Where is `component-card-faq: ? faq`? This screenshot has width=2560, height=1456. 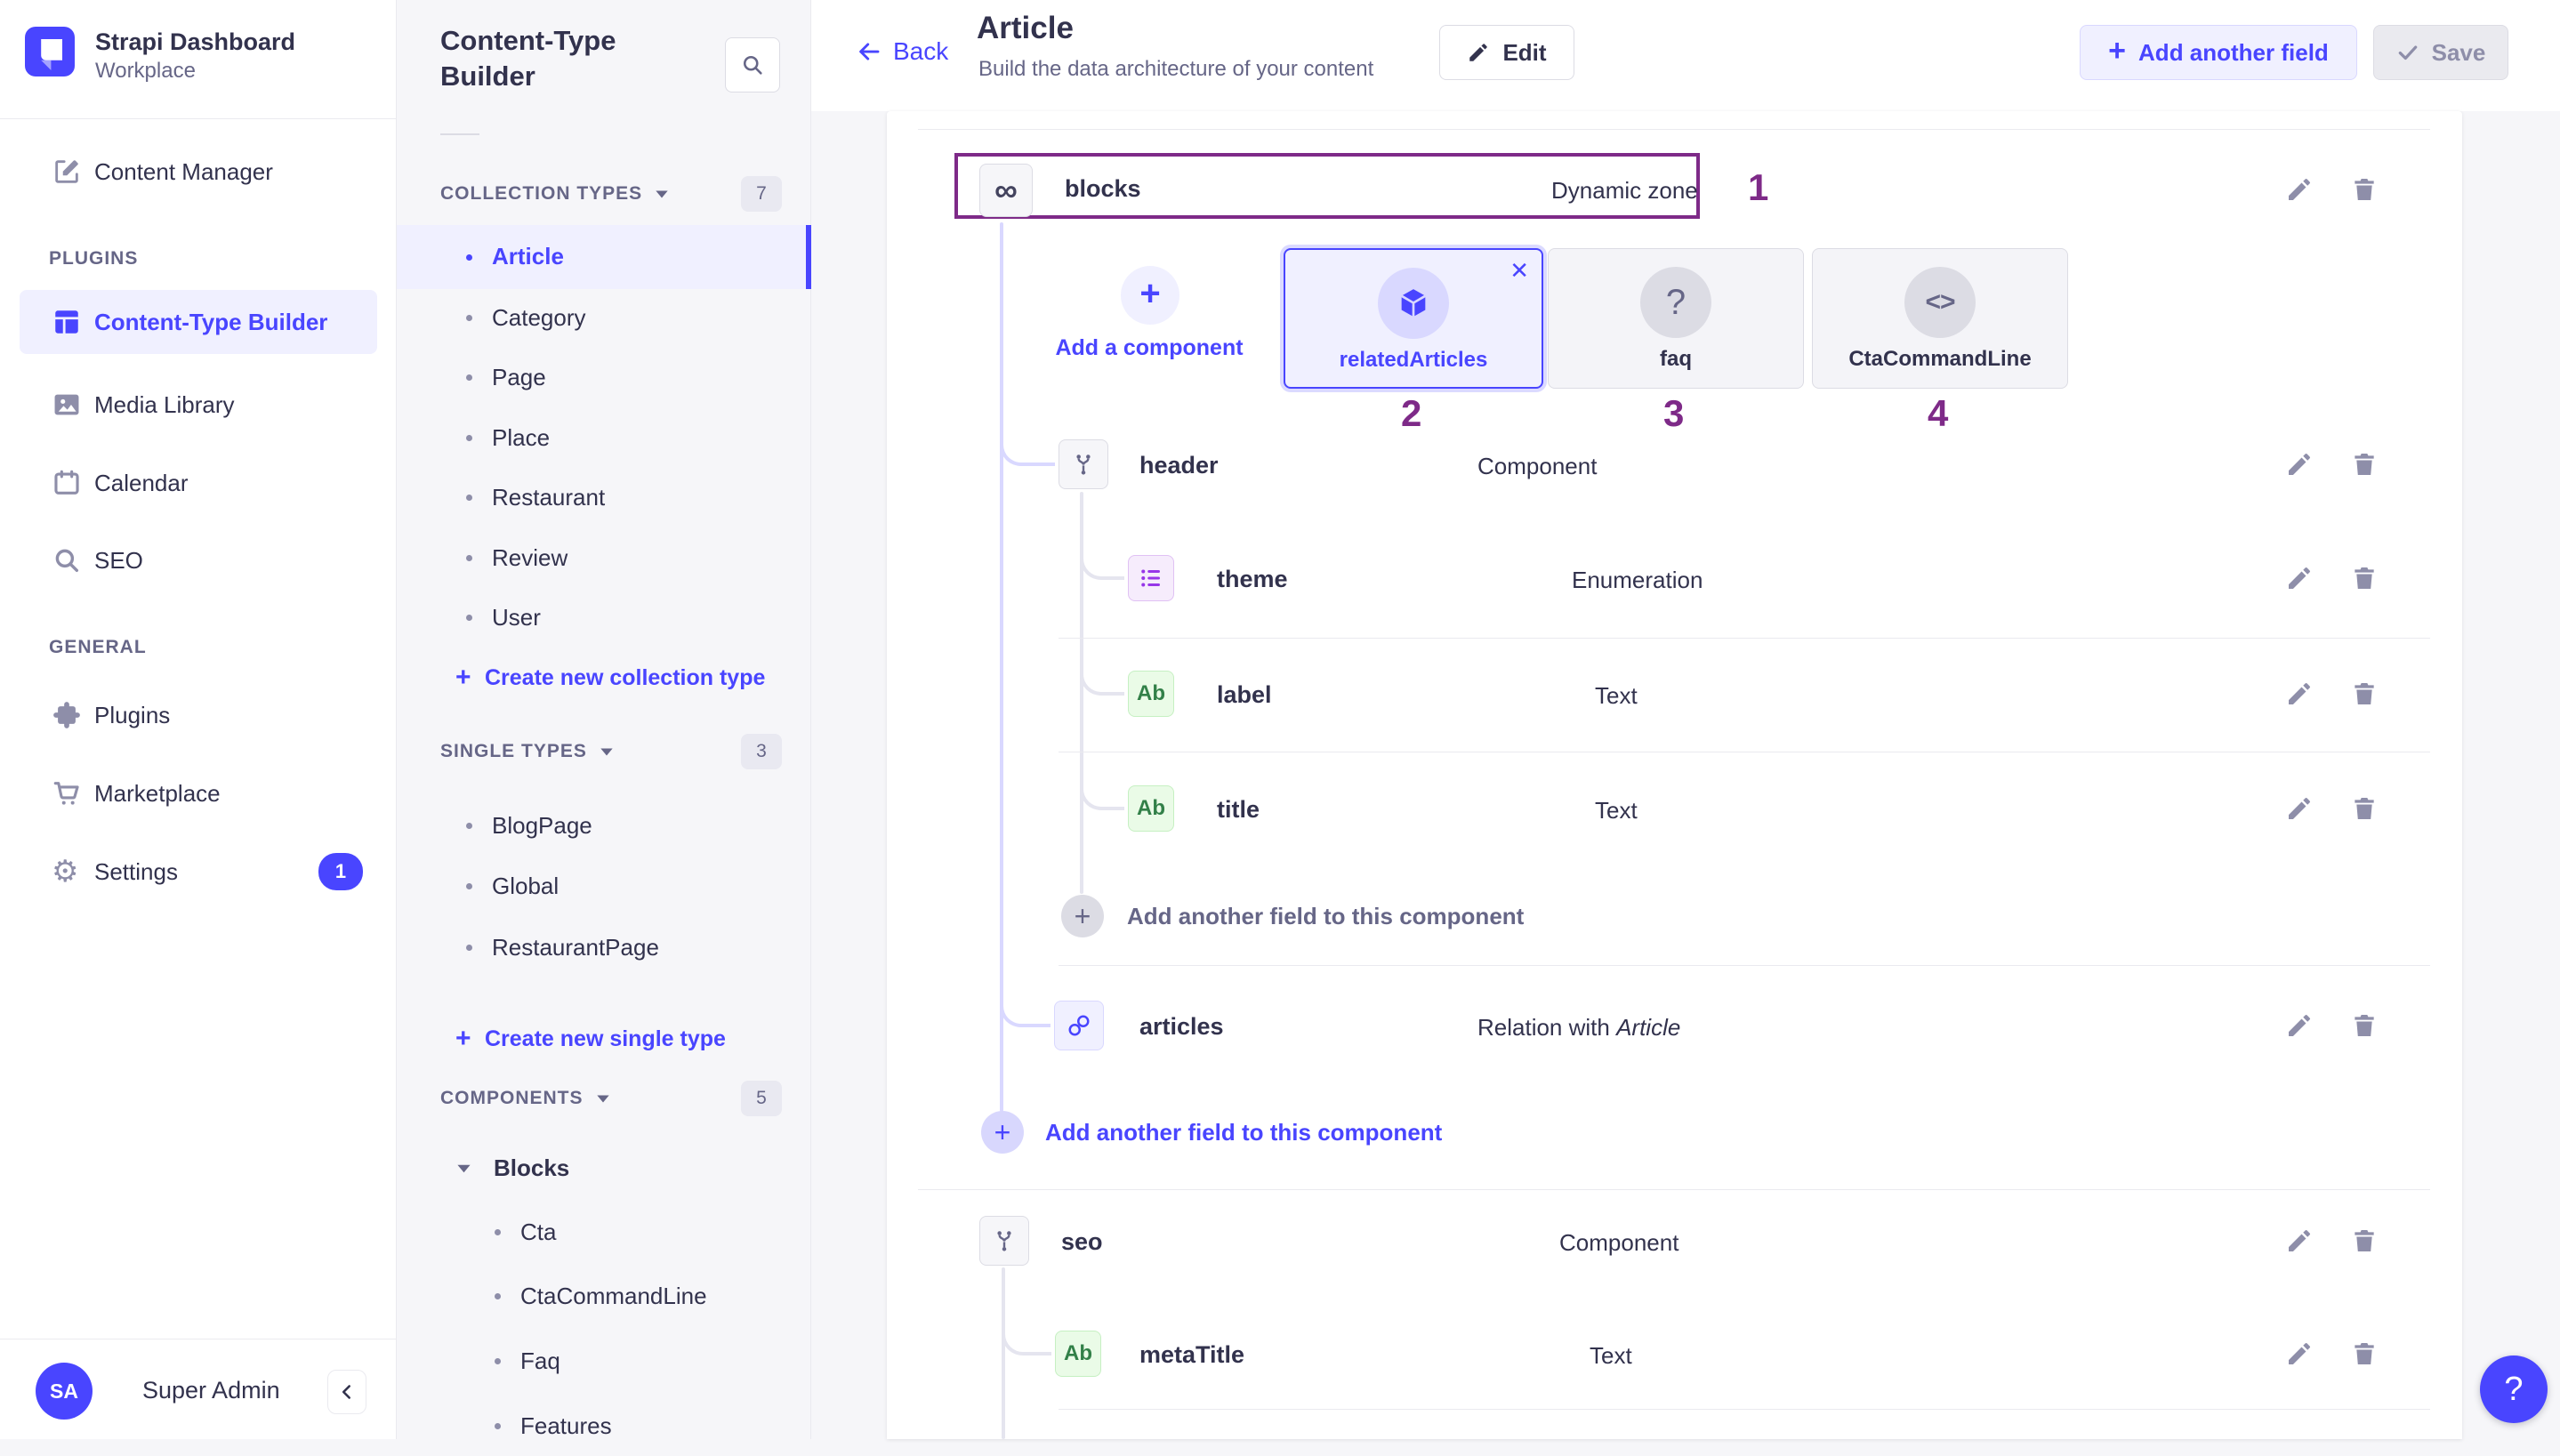
component-card-faq: ? faq is located at coordinates (1676, 318).